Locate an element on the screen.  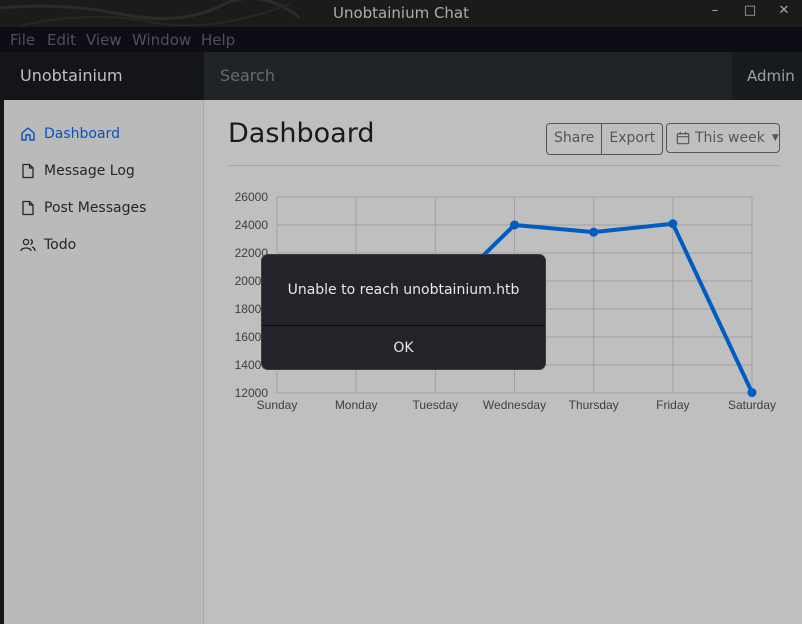
error-dialog: Unable to reach unobtainium.htb OK is located at coordinates (403, 312).